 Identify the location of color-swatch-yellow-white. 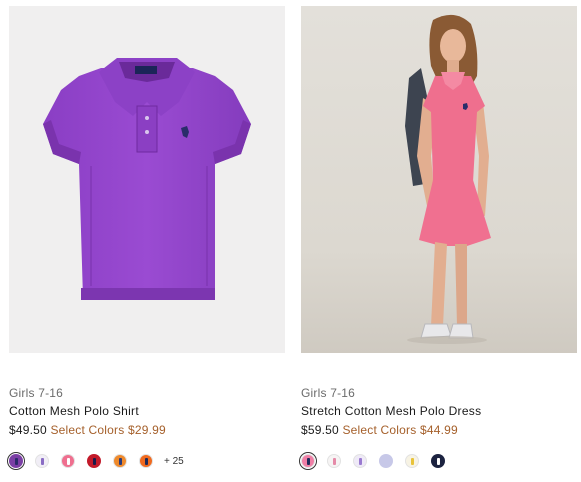
(412, 461).